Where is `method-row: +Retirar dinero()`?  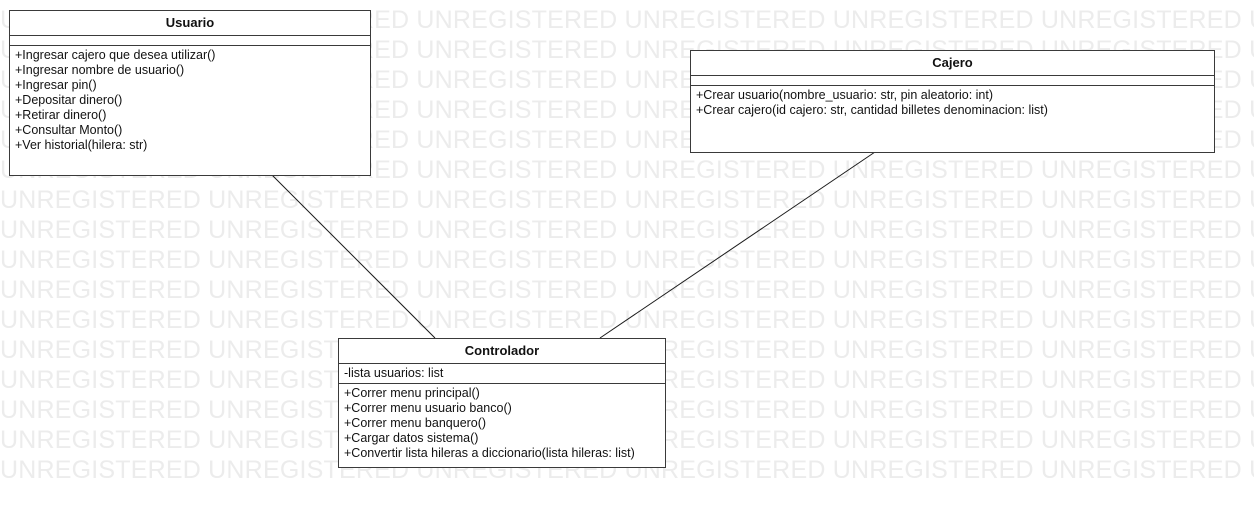 method-row: +Retirar dinero() is located at coordinates (61, 115).